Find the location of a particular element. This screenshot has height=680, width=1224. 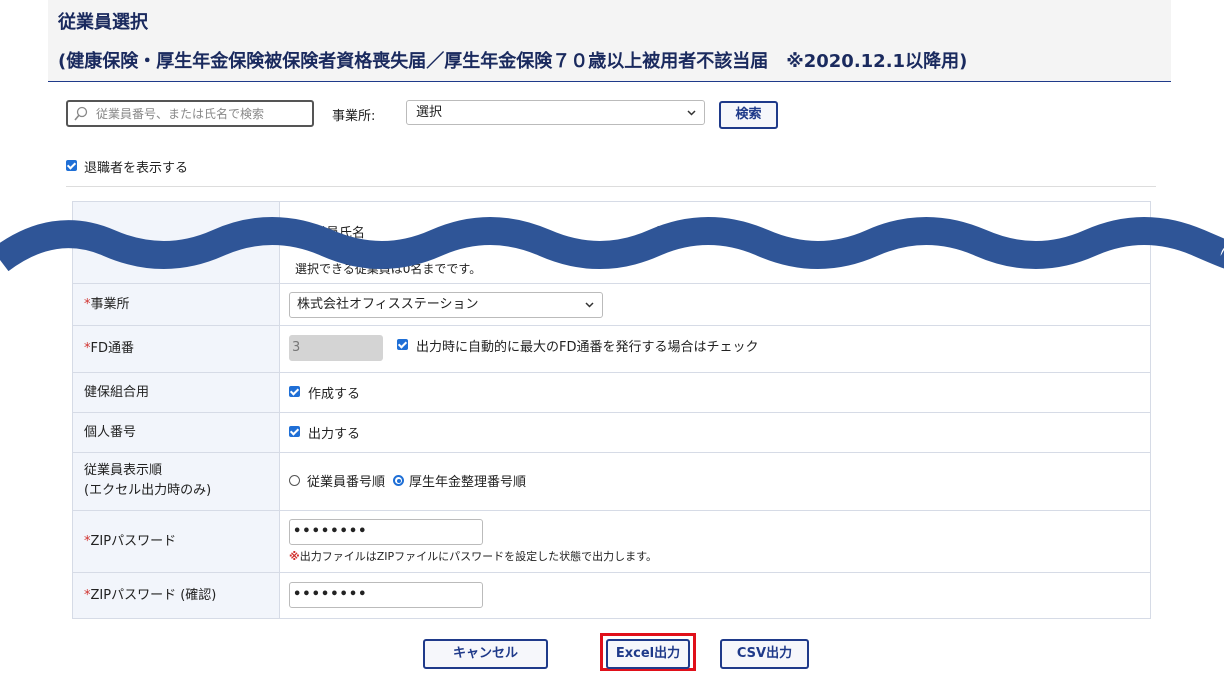

wave-divider-decoration is located at coordinates (612, 244).